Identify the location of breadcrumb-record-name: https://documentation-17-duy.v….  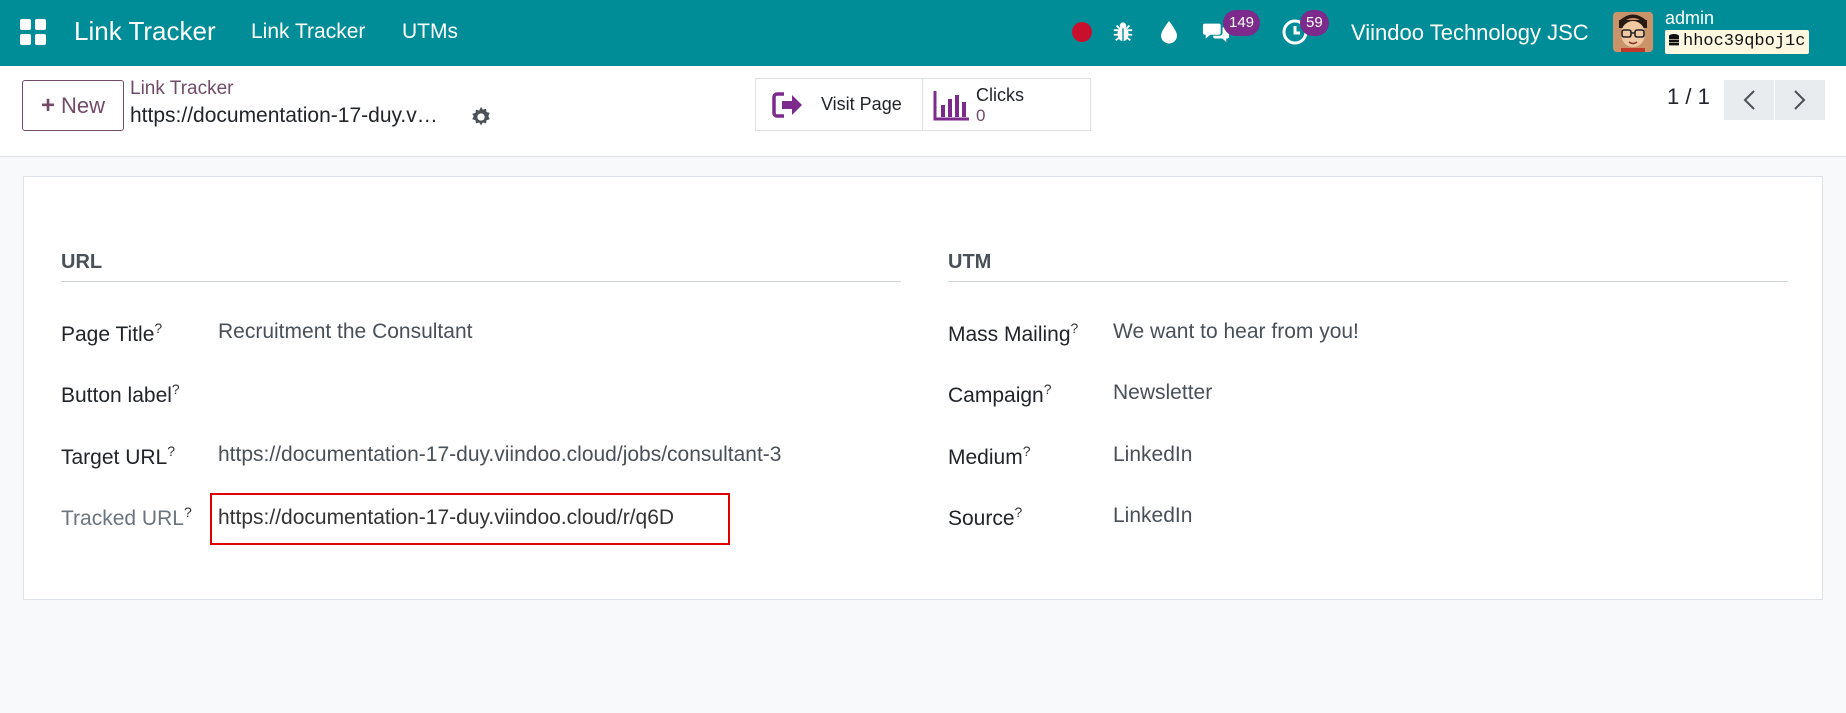
(284, 115).